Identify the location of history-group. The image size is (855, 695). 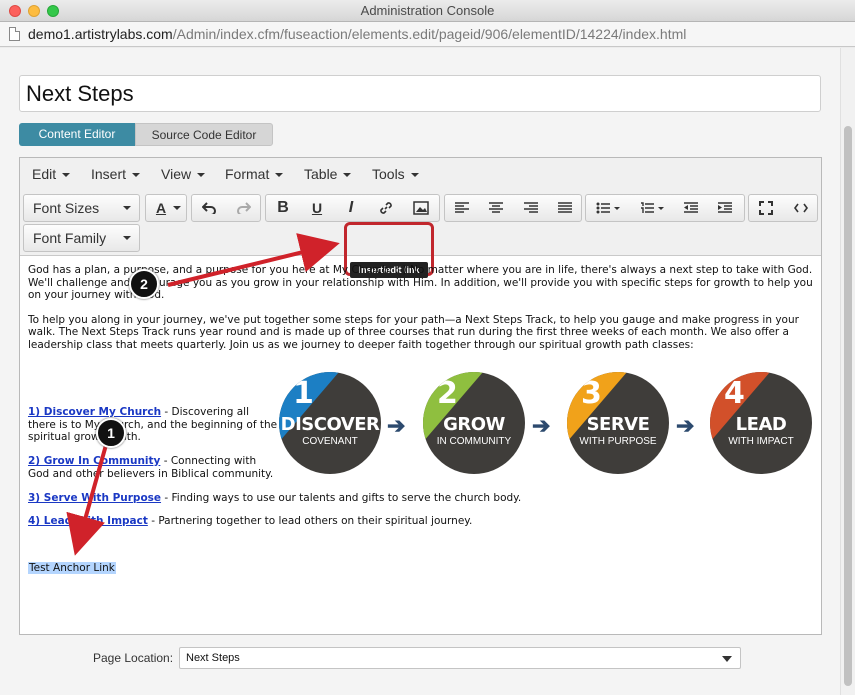
(226, 208).